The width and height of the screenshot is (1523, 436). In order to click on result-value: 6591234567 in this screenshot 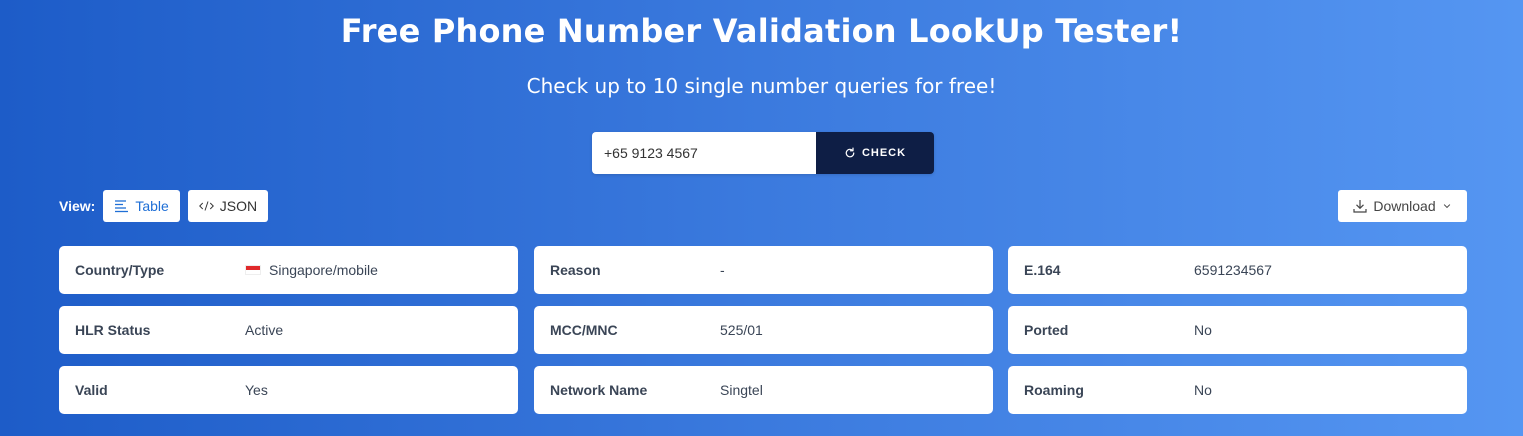, I will do `click(1233, 270)`.